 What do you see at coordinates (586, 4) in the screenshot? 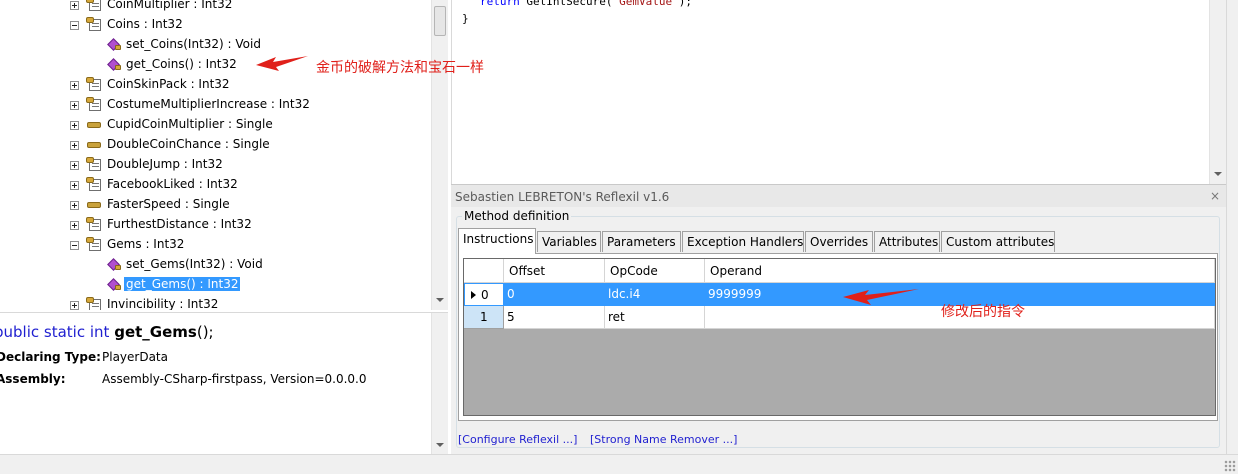
I see `code-line-return: return GetIntSecure("GemValue");` at bounding box center [586, 4].